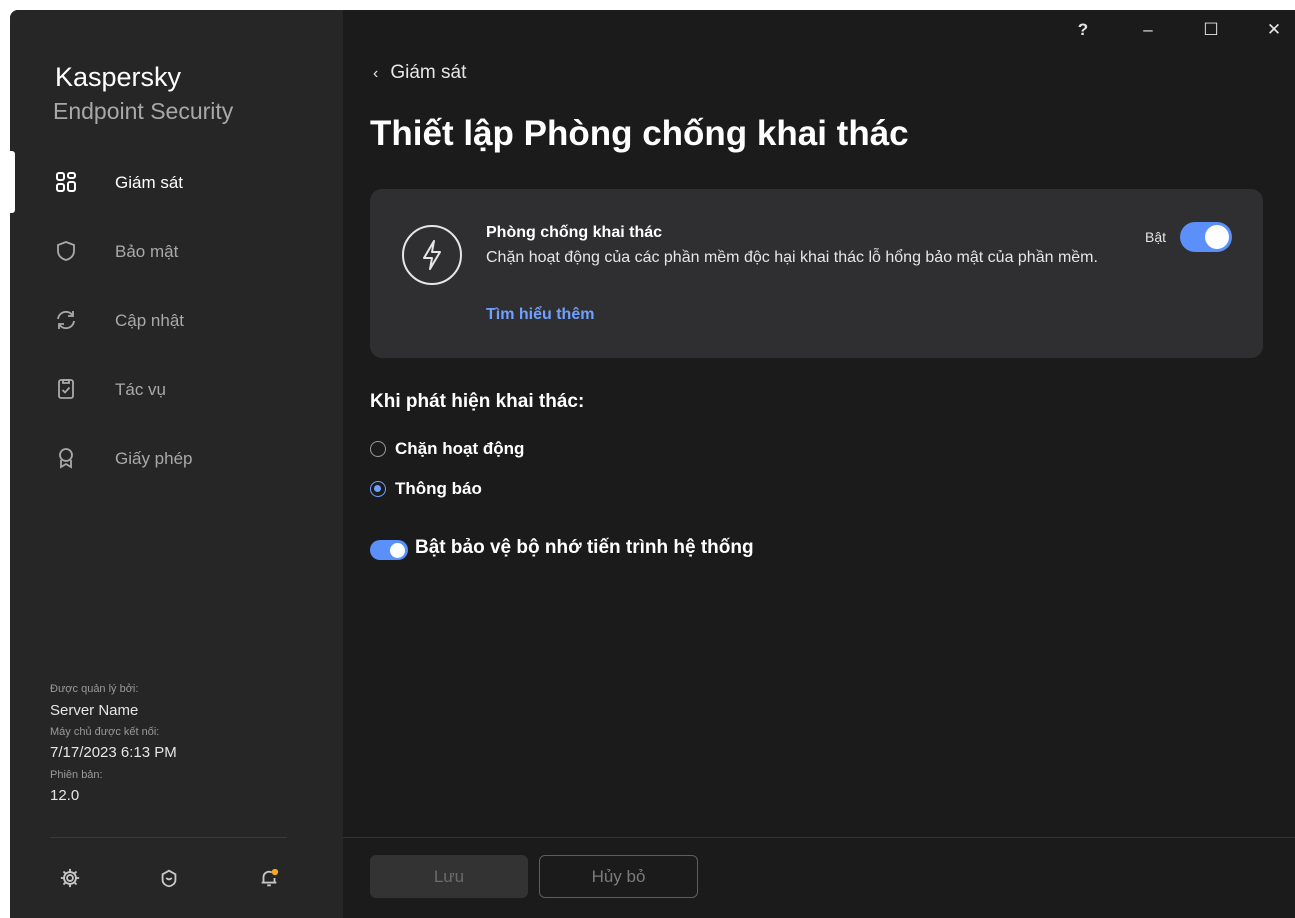 This screenshot has height=918, width=1295. What do you see at coordinates (66, 182) in the screenshot?
I see `dashboard-icon` at bounding box center [66, 182].